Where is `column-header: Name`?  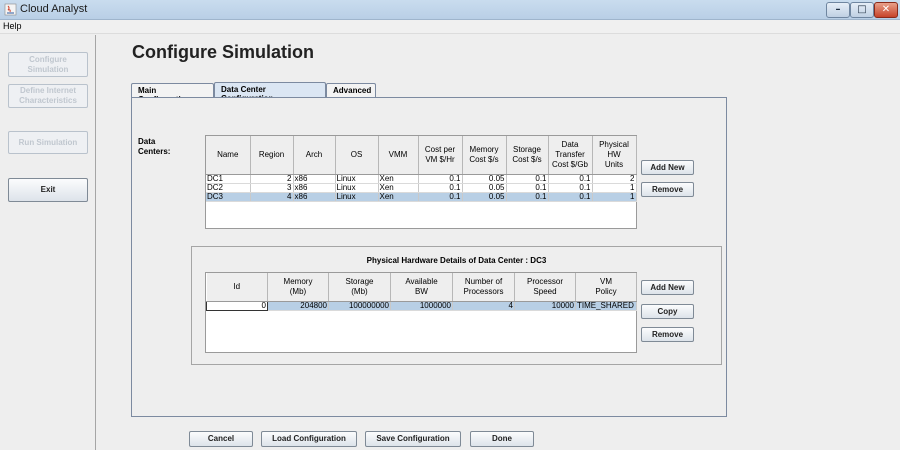 column-header: Name is located at coordinates (228, 155).